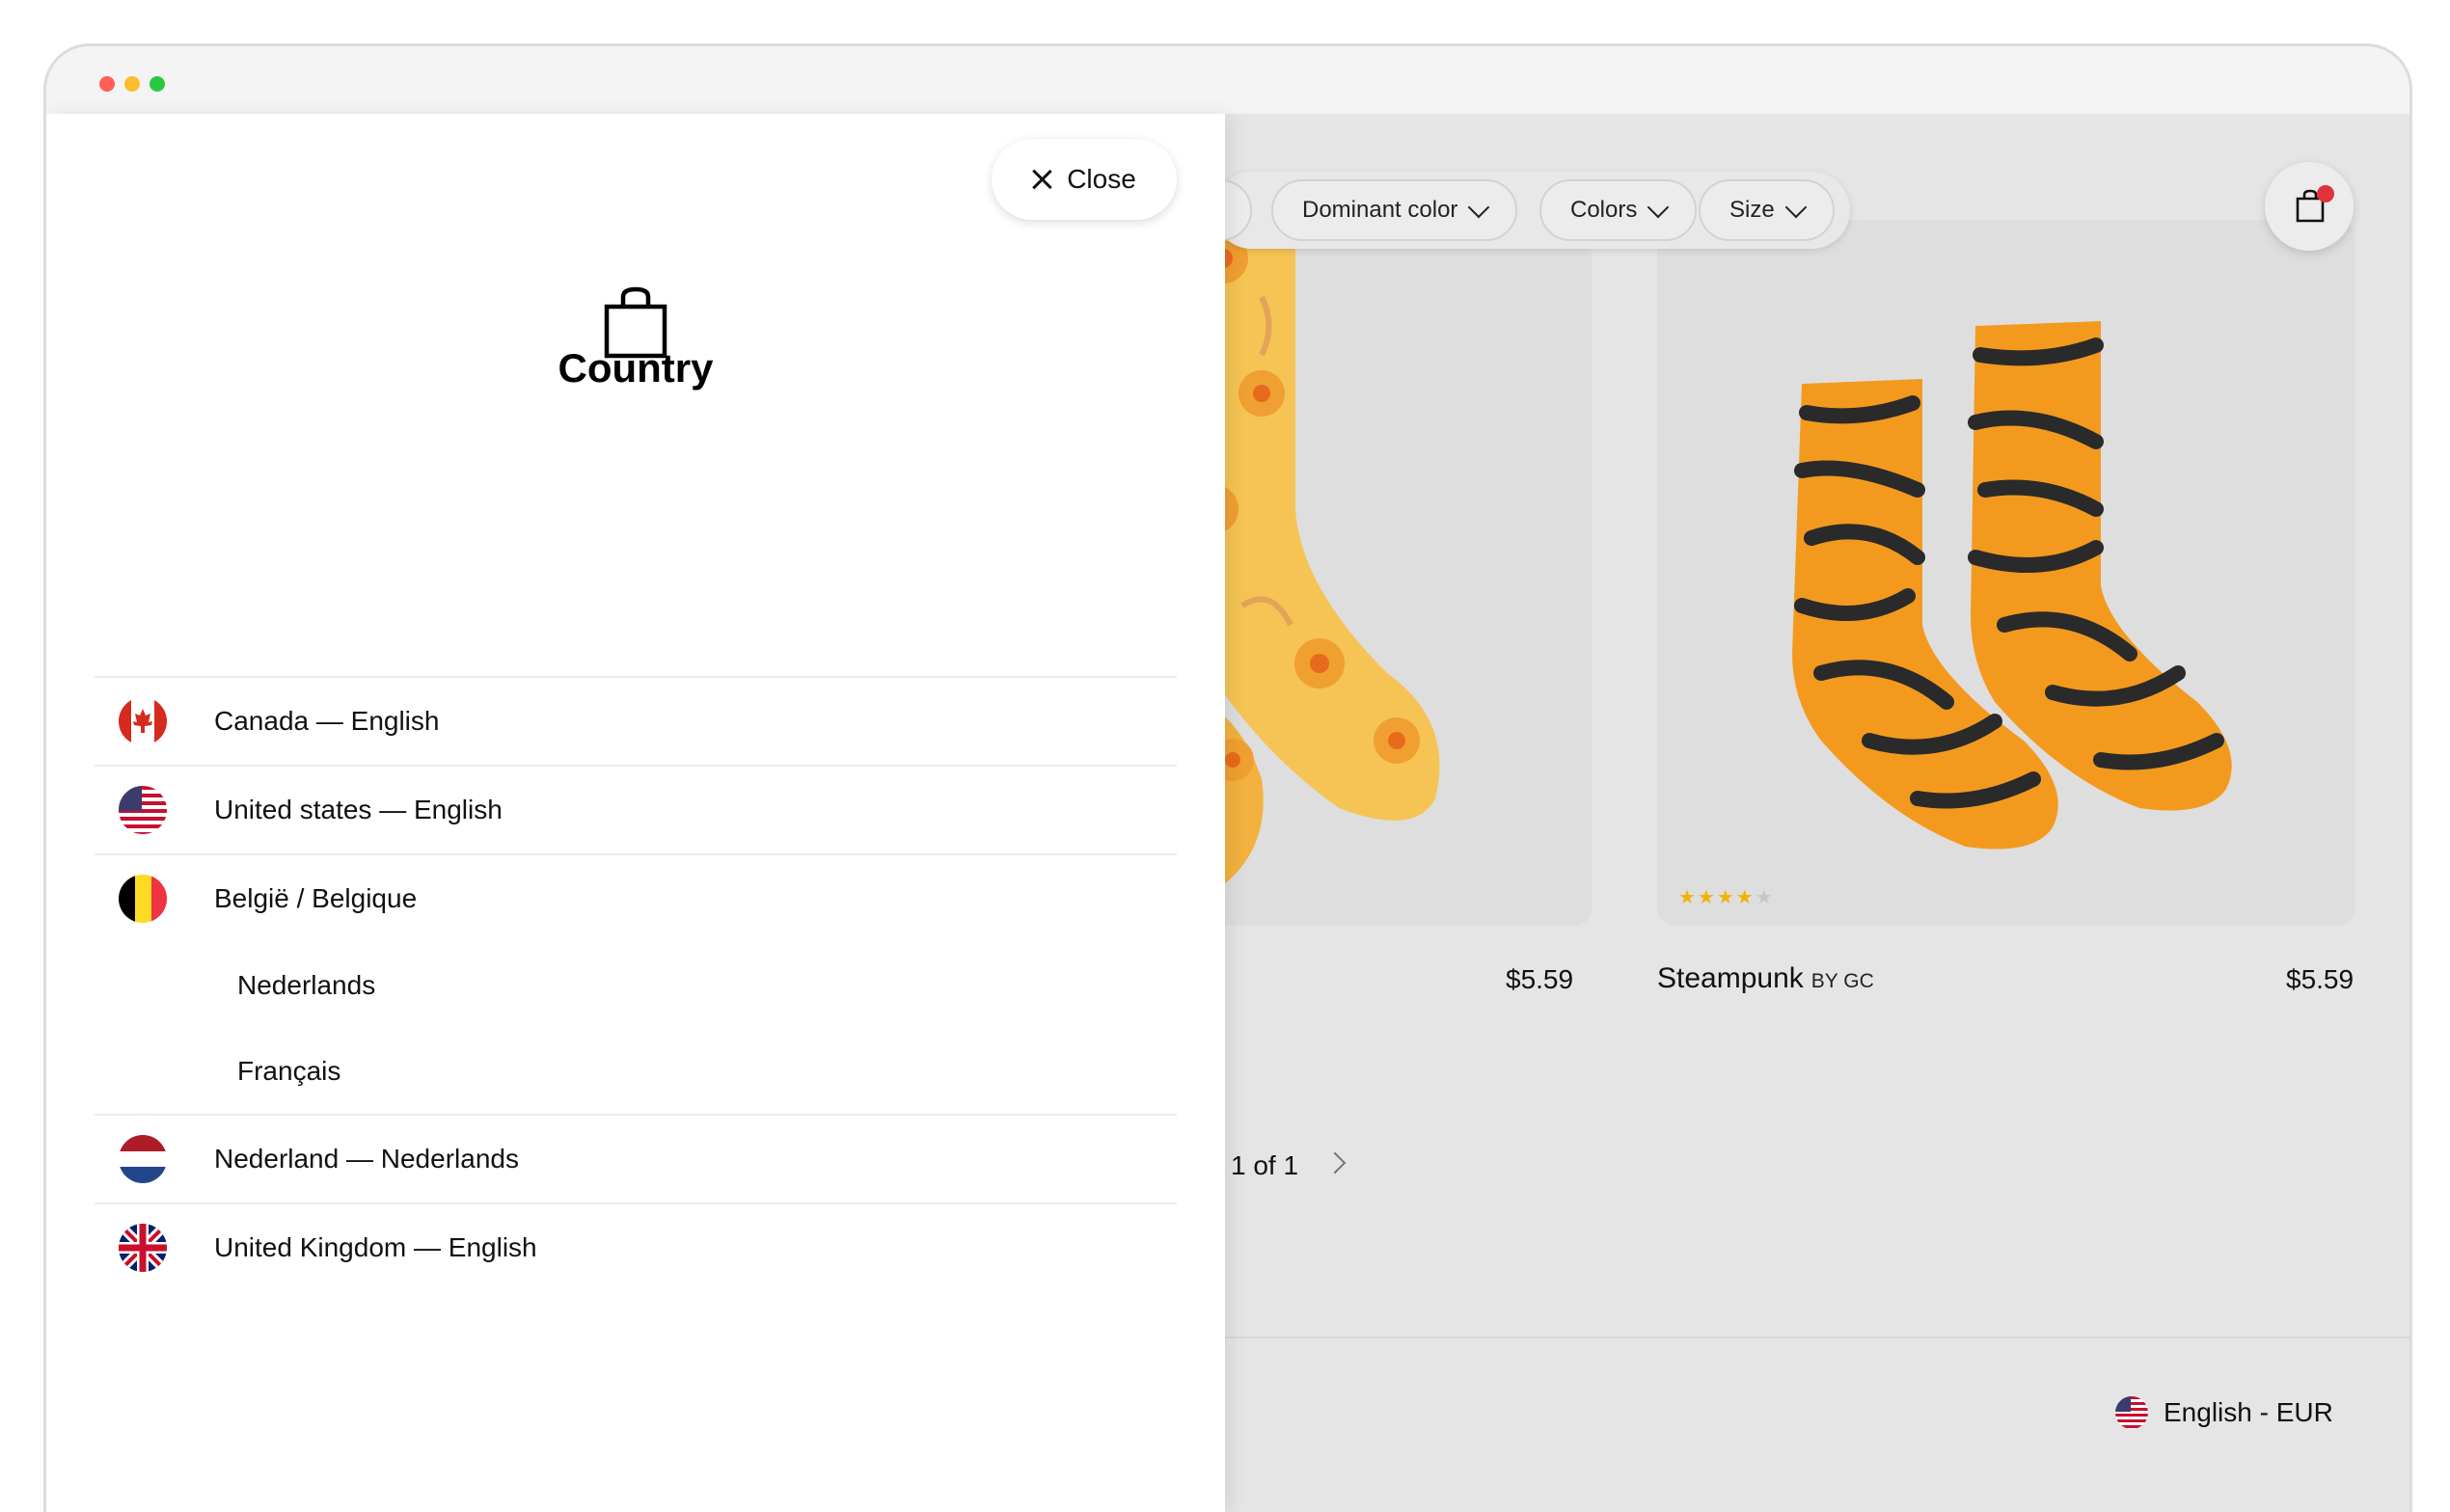 The height and width of the screenshot is (1512, 2450). Describe the element at coordinates (1227, 80) in the screenshot. I see `title-bar` at that location.